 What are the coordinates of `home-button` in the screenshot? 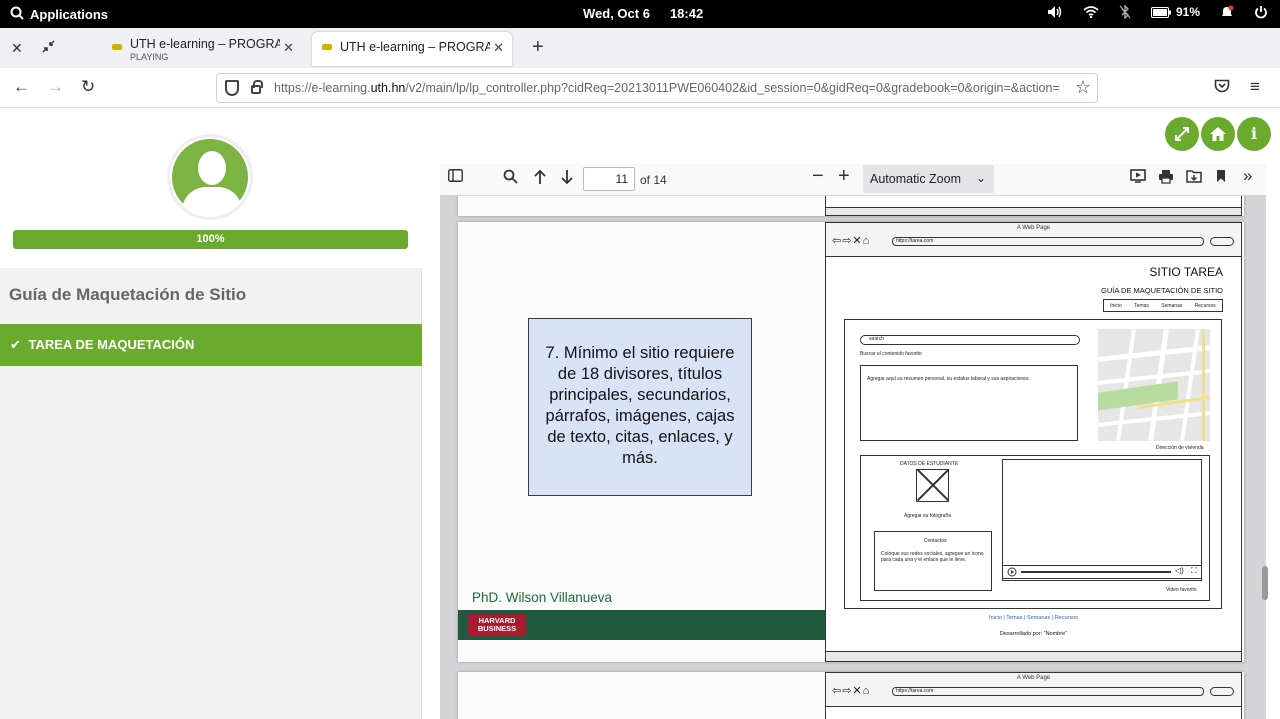 It's located at (1218, 134).